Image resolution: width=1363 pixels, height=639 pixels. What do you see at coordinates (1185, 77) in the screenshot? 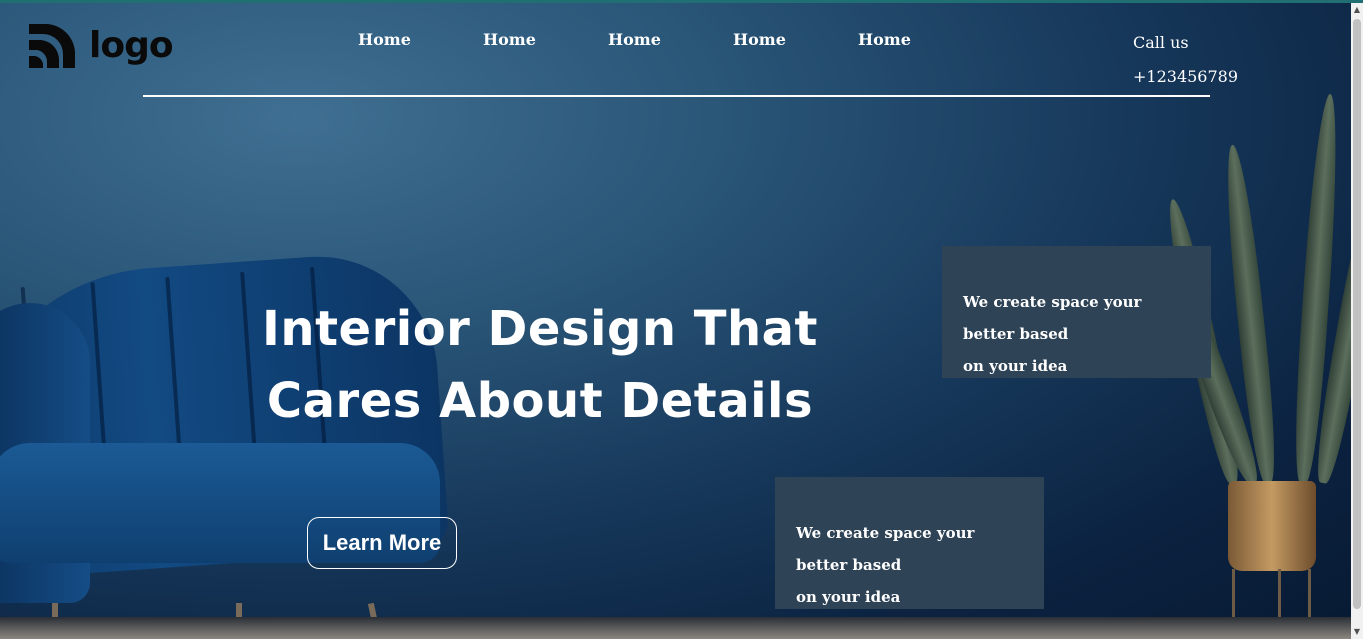
I see `phone-number: +123456789` at bounding box center [1185, 77].